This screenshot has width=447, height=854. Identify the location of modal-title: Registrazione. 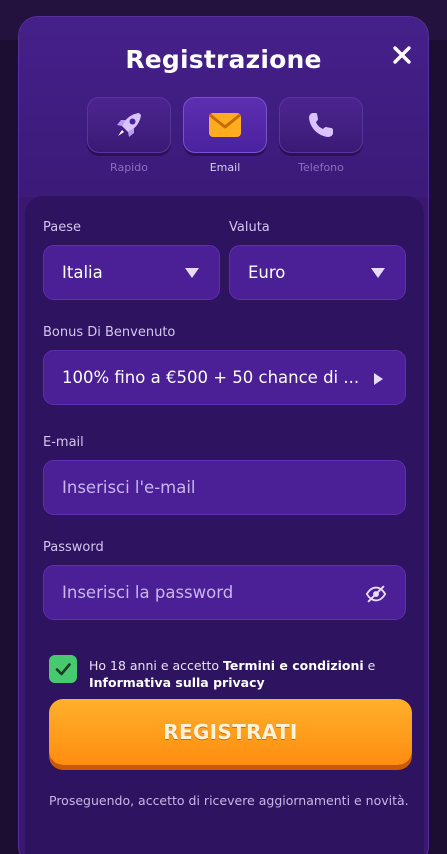
(223, 59).